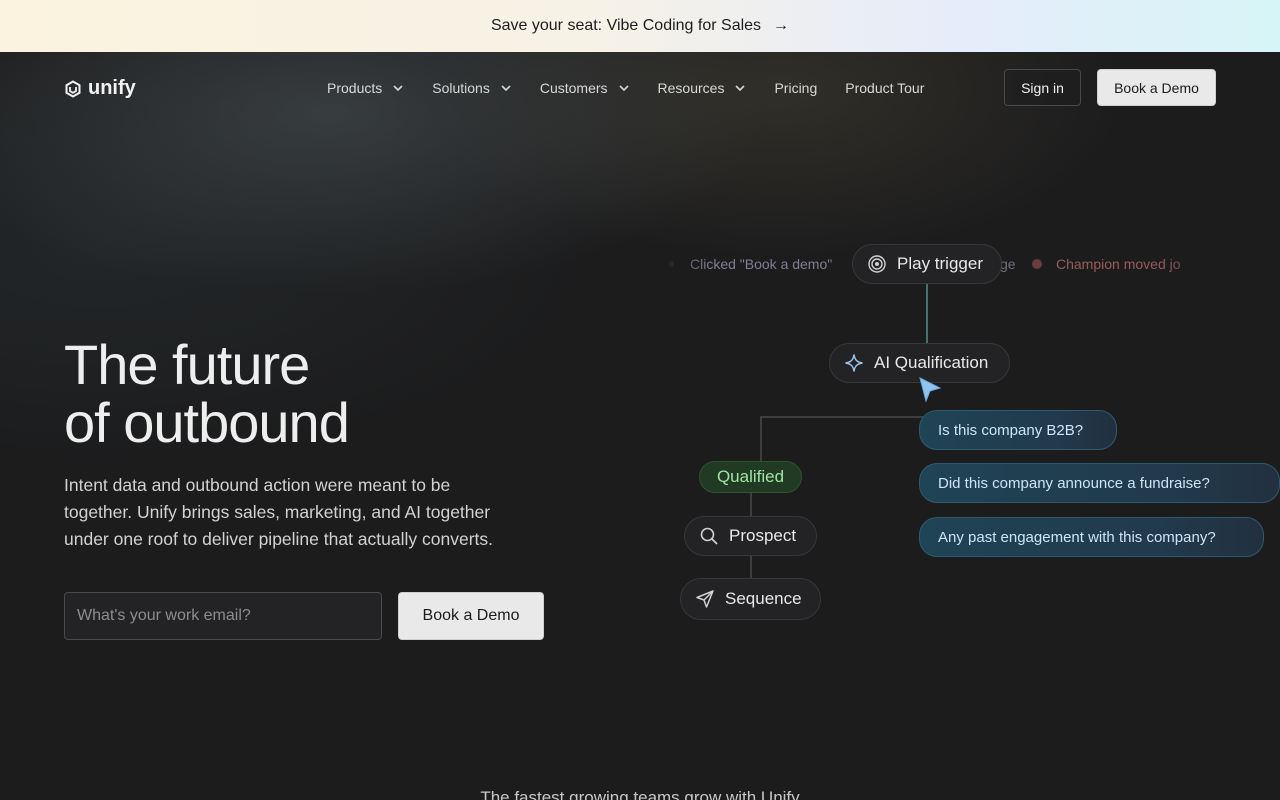 Image resolution: width=1280 pixels, height=800 pixels. What do you see at coordinates (1099, 483) in the screenshot?
I see `qualification-question: Did this company announce a fundraise?` at bounding box center [1099, 483].